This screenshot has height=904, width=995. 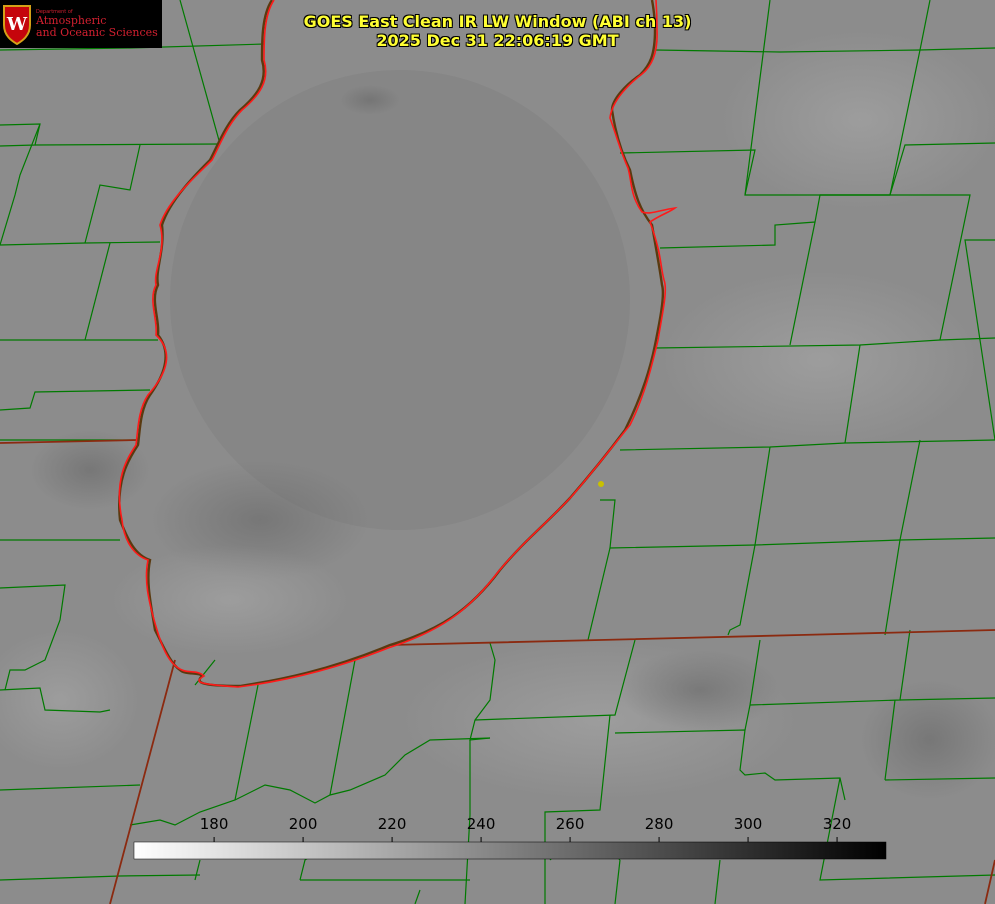 I want to click on crest-letter: W, so click(x=17, y=24).